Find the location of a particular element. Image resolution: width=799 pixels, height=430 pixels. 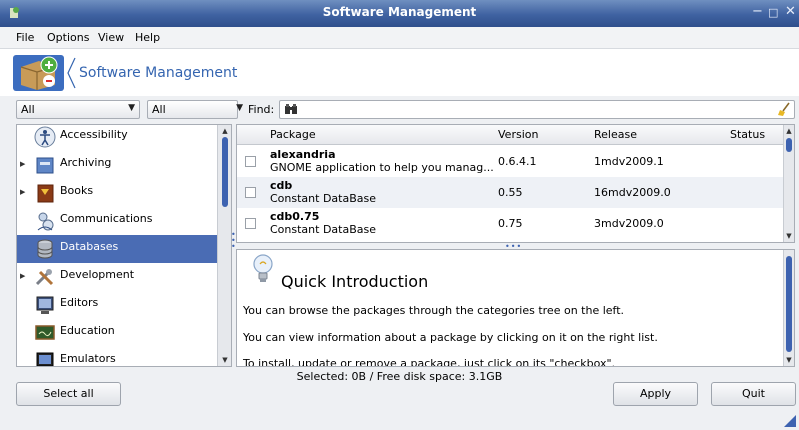

clear-broom-icon is located at coordinates (784, 109).